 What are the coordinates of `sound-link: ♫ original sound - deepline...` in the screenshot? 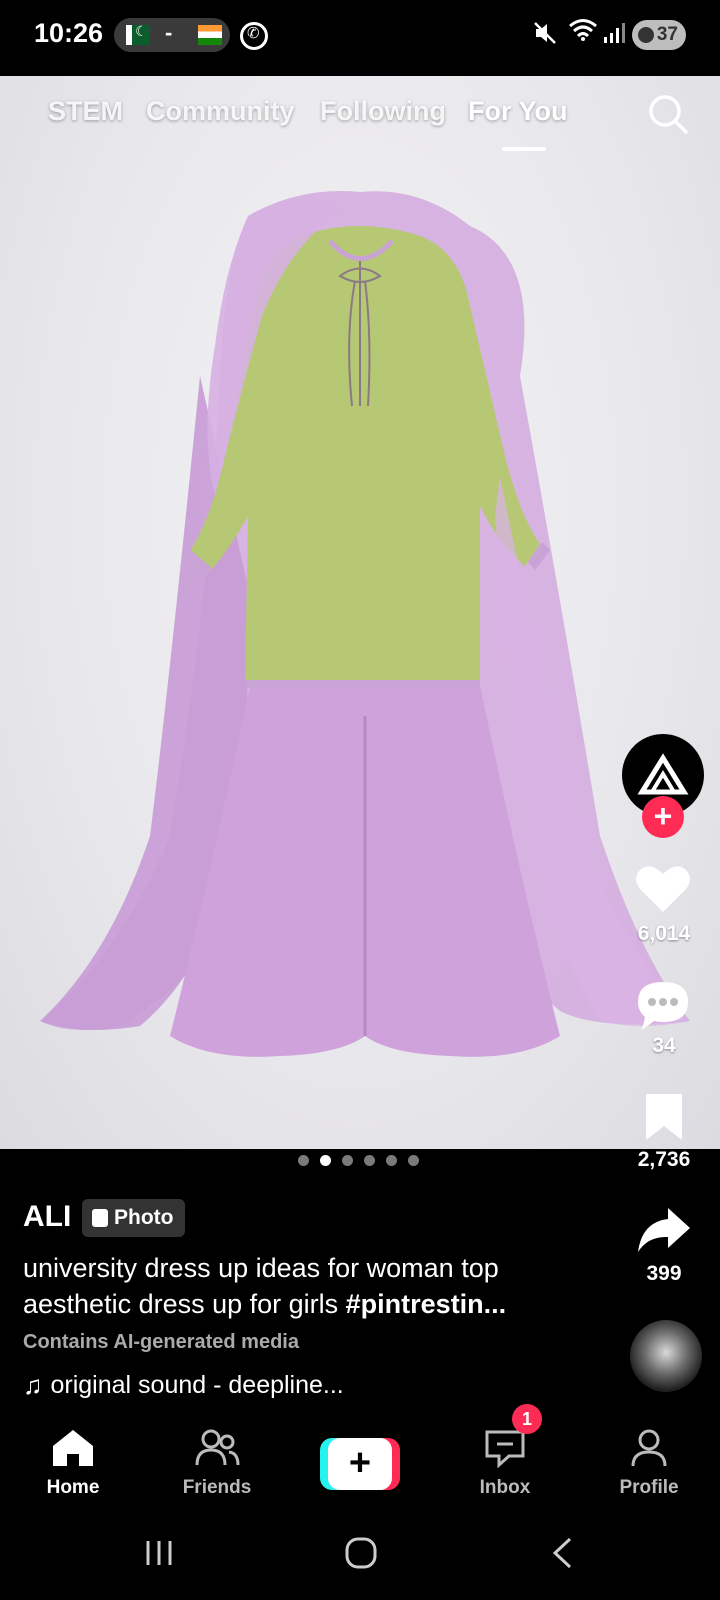 It's located at (183, 1385).